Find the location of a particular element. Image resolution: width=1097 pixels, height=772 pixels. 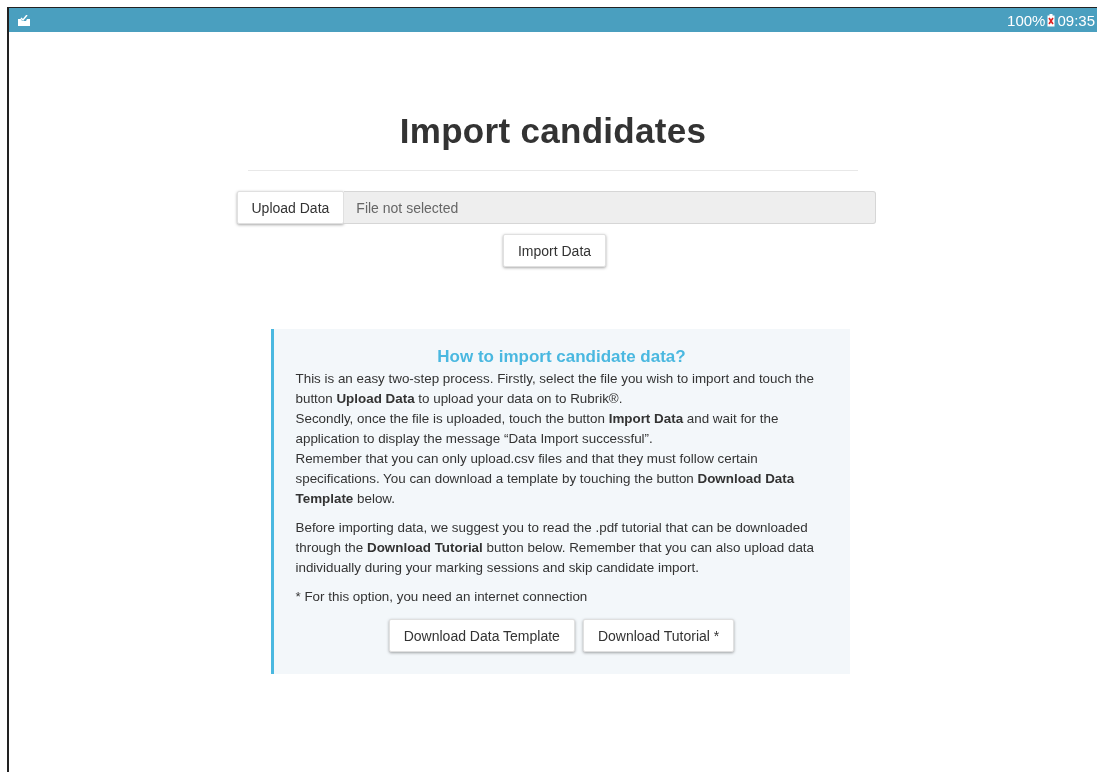

notification-icon is located at coordinates (24, 20).